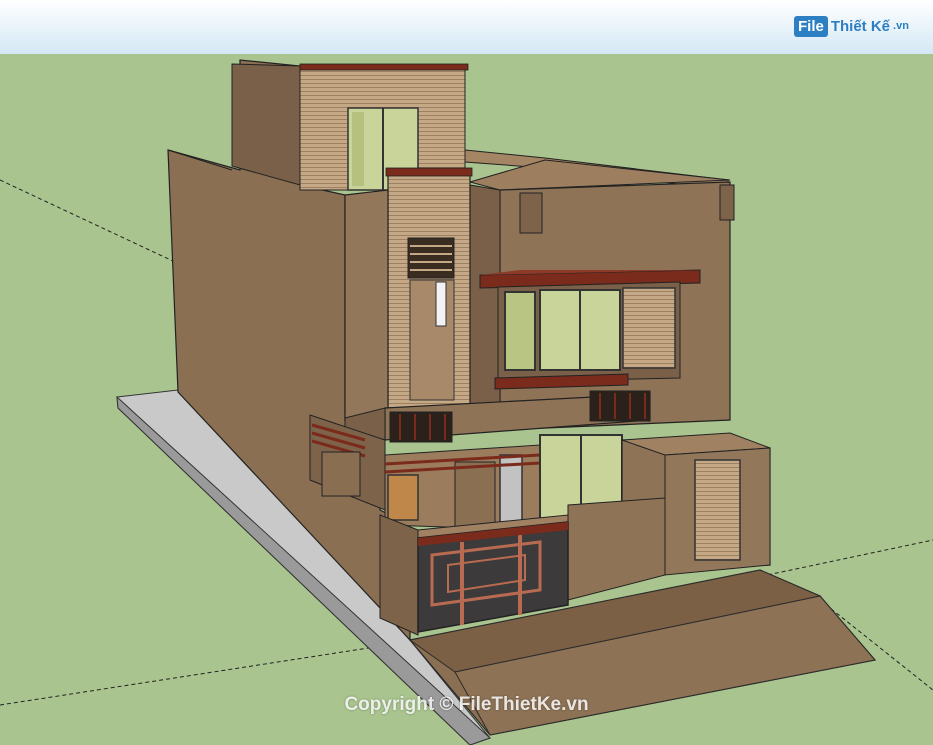 The width and height of the screenshot is (933, 745). Describe the element at coordinates (441, 304) in the screenshot. I see `central-column-slit-window` at that location.